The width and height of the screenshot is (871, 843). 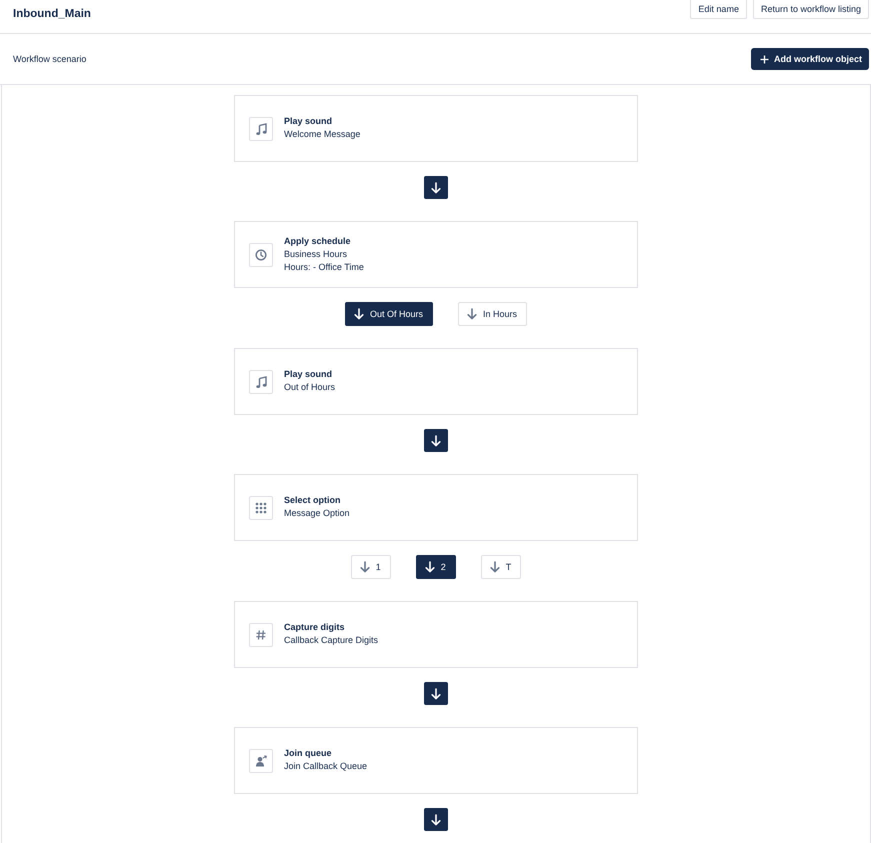 I want to click on step-title: Apply schedule, so click(x=317, y=241).